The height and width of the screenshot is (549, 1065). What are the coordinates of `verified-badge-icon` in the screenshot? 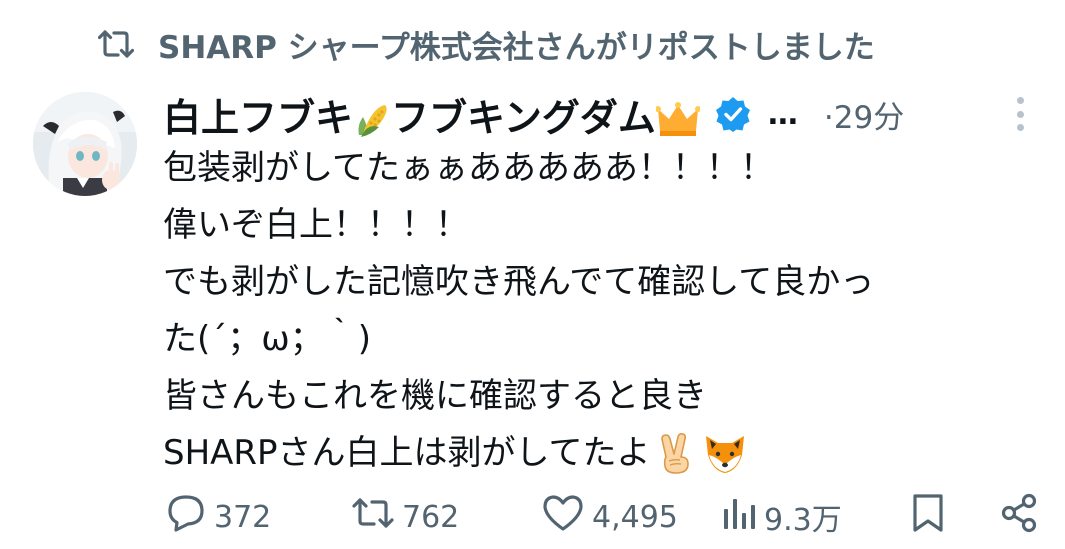 It's located at (733, 114).